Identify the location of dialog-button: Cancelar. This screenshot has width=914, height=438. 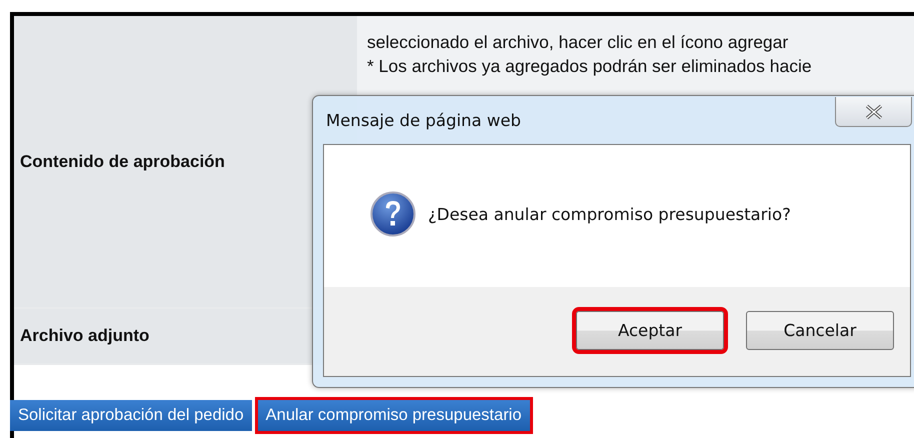
(820, 330).